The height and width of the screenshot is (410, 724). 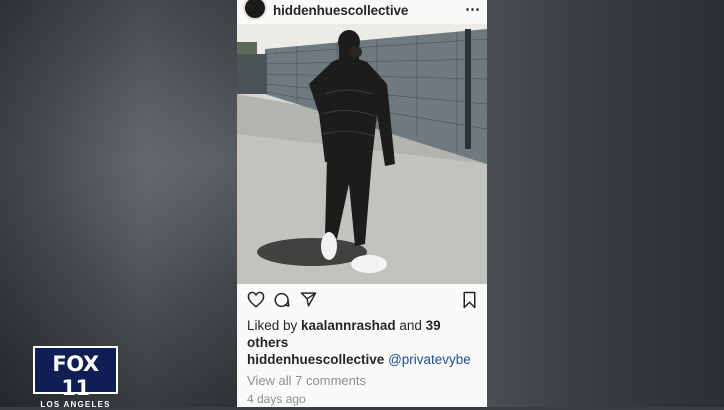 I want to click on likes-others: others, so click(x=267, y=342).